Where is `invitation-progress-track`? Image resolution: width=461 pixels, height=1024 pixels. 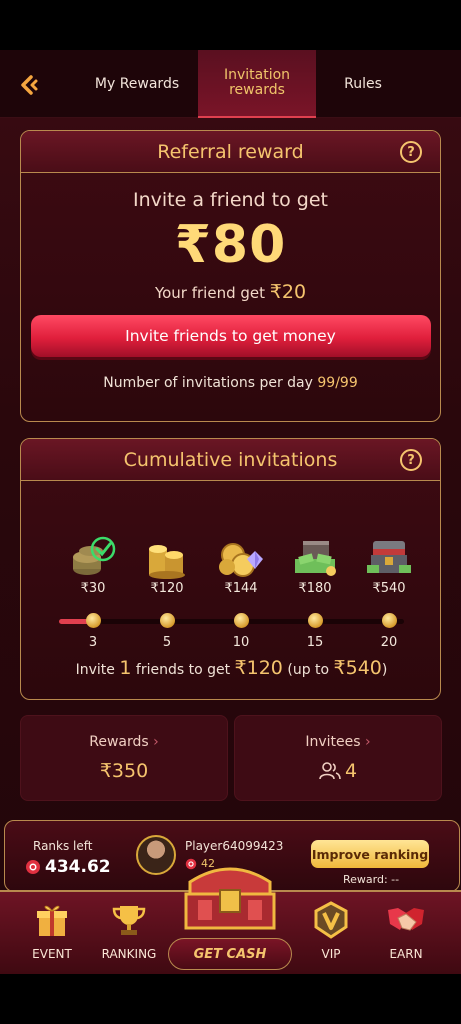
invitation-progress-track is located at coordinates (231, 621).